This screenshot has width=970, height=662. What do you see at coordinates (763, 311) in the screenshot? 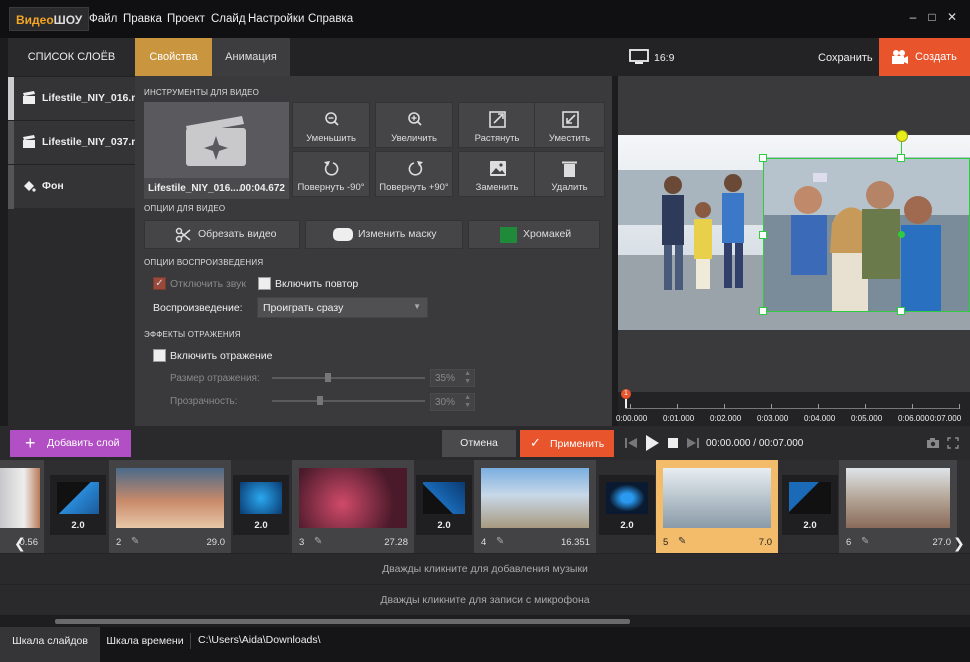
I see `resize-handle-bl` at bounding box center [763, 311].